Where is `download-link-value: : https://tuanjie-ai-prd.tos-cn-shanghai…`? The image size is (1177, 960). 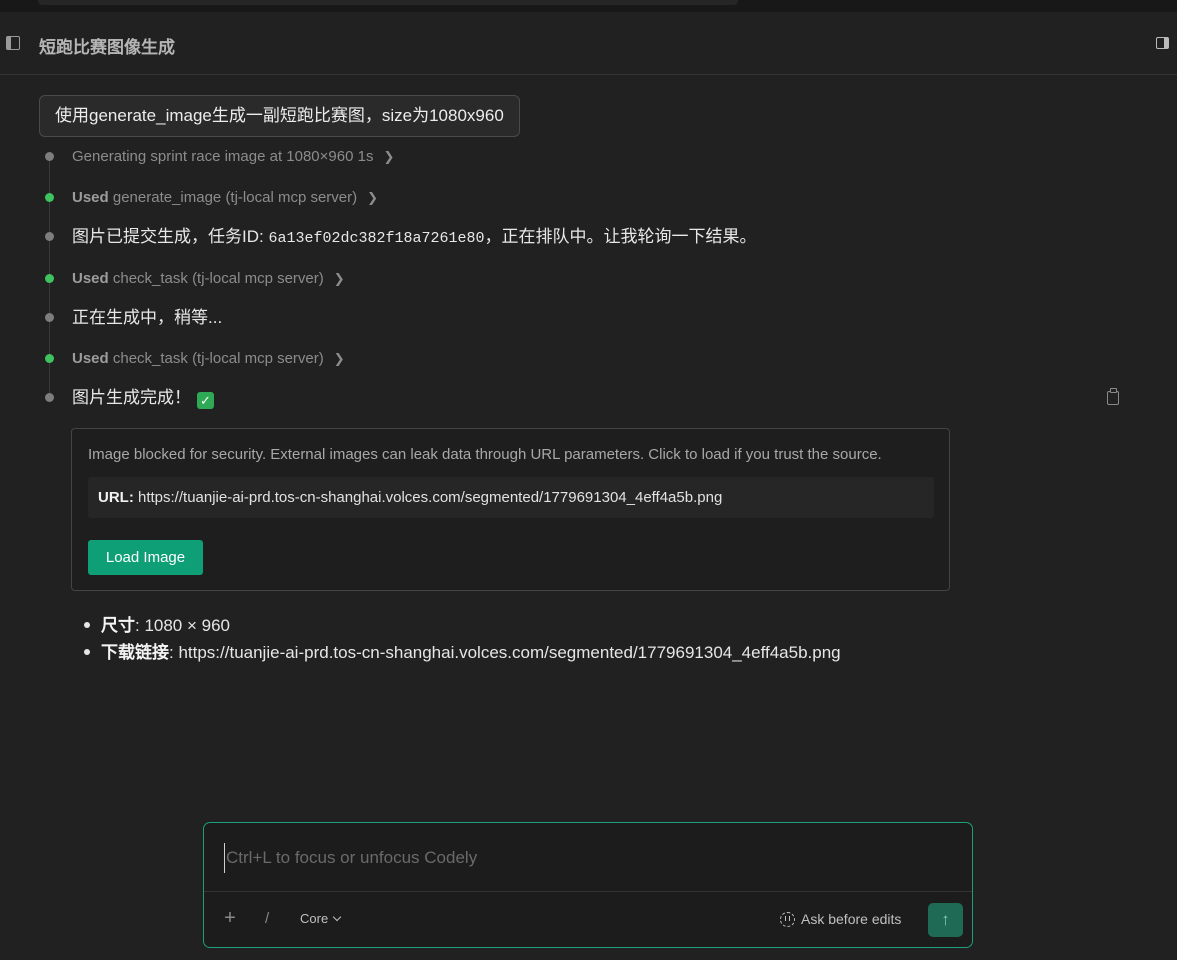 download-link-value: : https://tuanjie-ai-prd.tos-cn-shanghai… is located at coordinates (505, 652).